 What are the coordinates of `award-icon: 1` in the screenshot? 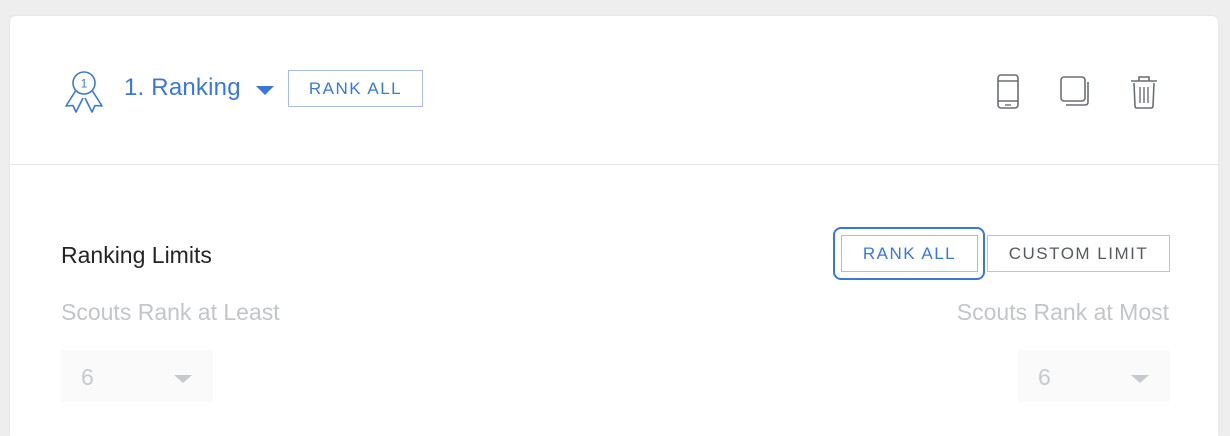 It's located at (84, 90).